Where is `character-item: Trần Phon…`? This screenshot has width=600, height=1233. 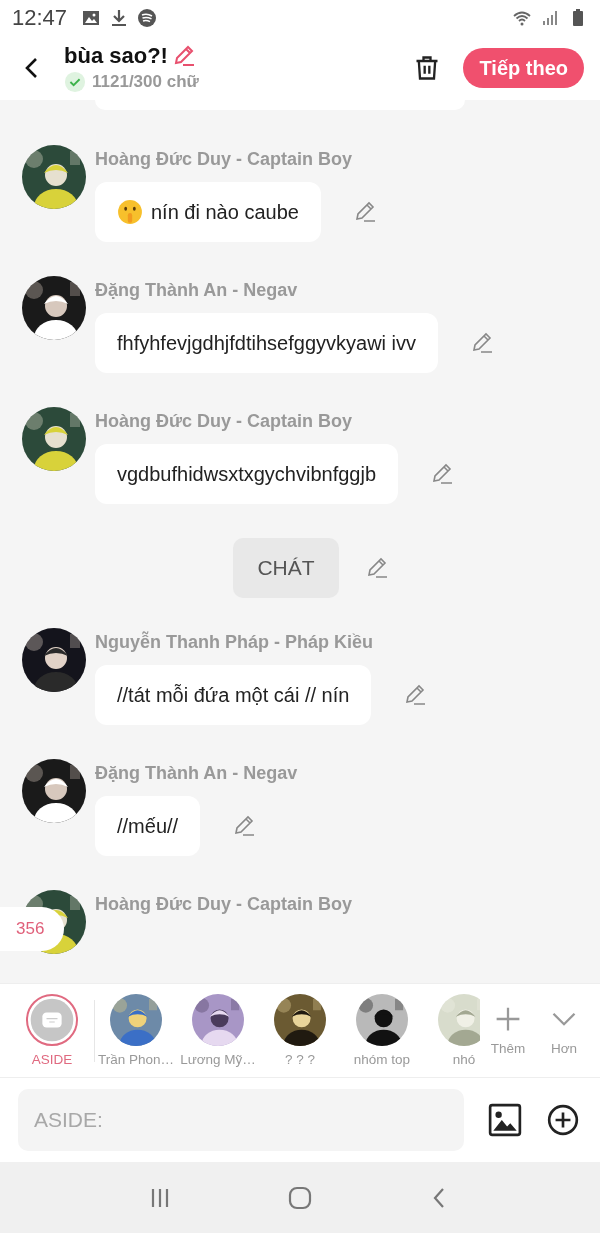 character-item: Trần Phon… is located at coordinates (136, 1030).